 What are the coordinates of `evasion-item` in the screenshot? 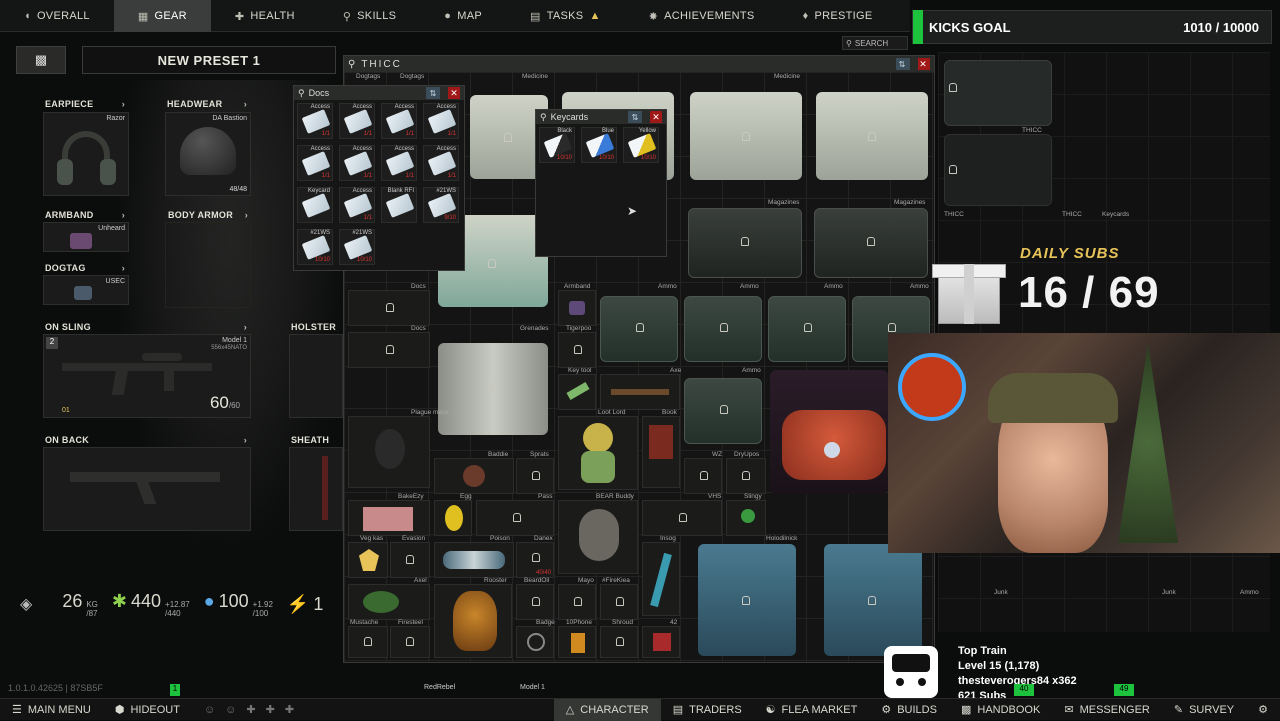 It's located at (410, 560).